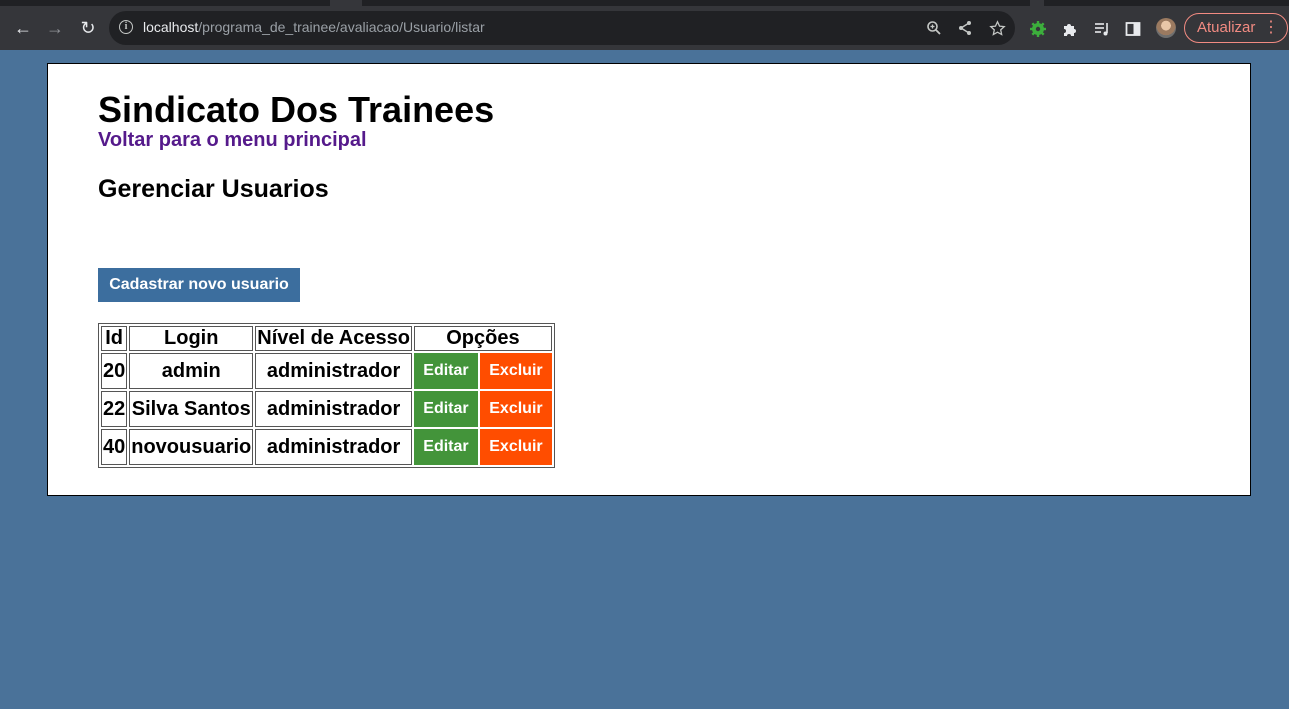  Describe the element at coordinates (114, 371) in the screenshot. I see `cell-id: 20` at that location.